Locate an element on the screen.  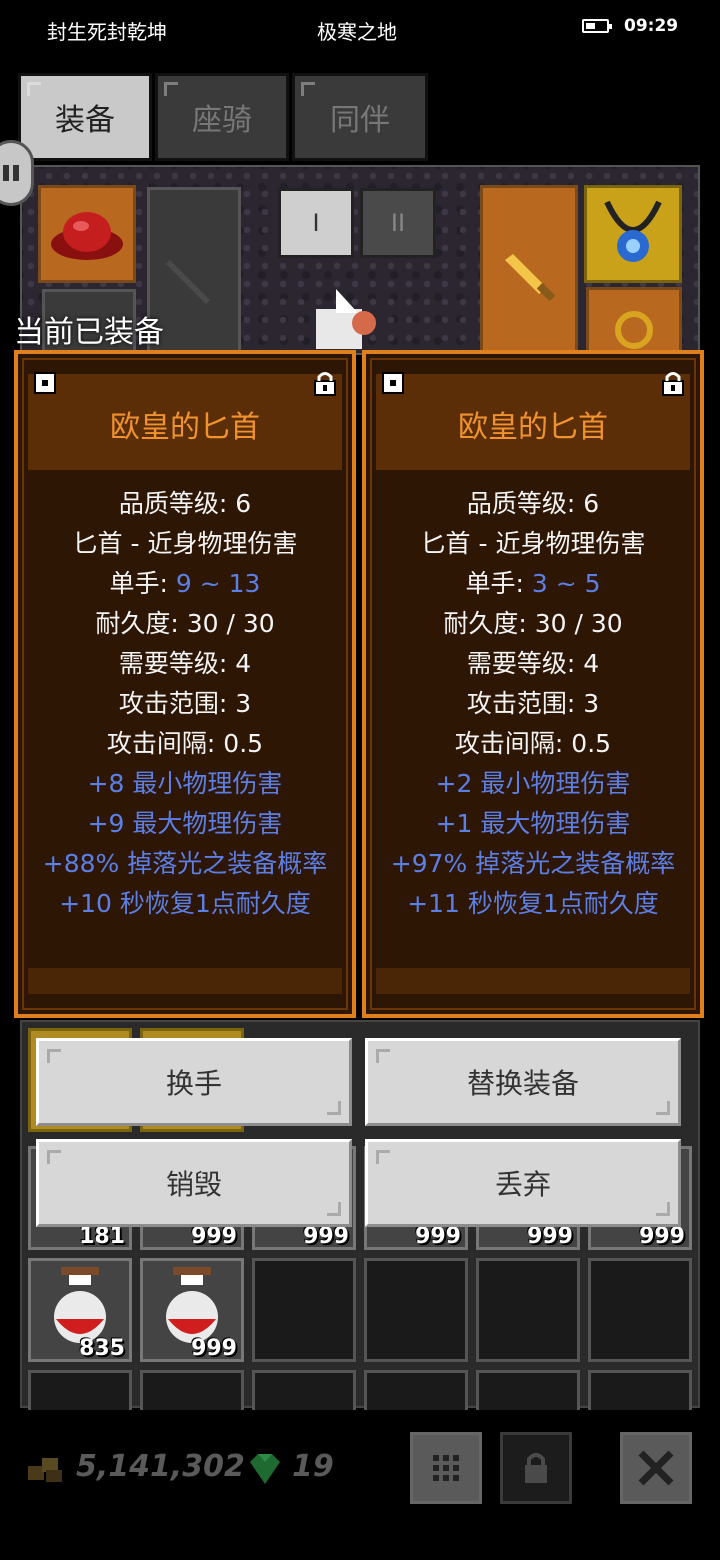
item-bonus: +1 最大物理伤害 is located at coordinates (533, 823).